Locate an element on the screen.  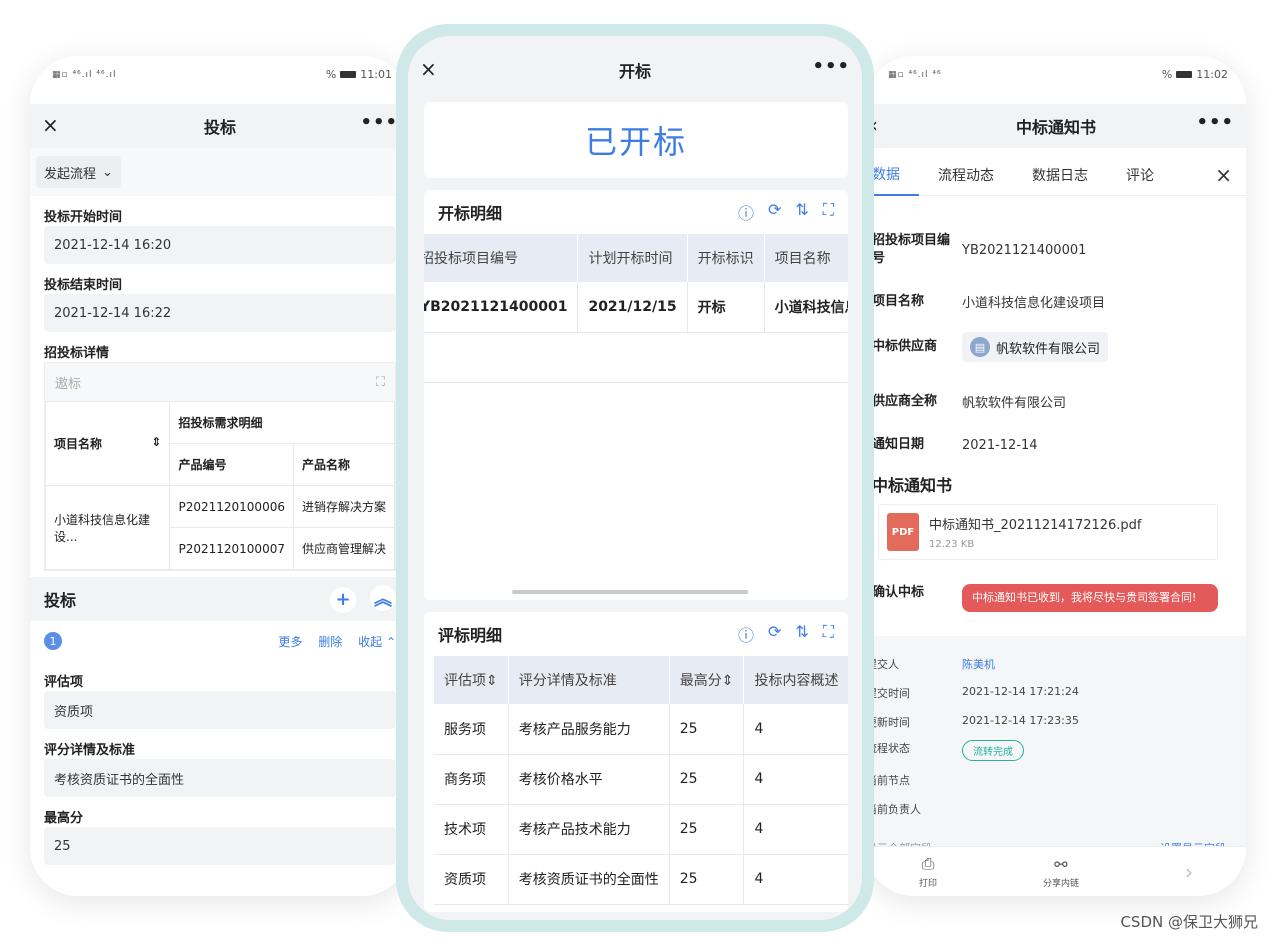
table-row: 资质项 考核资质证书的全面性 25 4 is located at coordinates (641, 879).